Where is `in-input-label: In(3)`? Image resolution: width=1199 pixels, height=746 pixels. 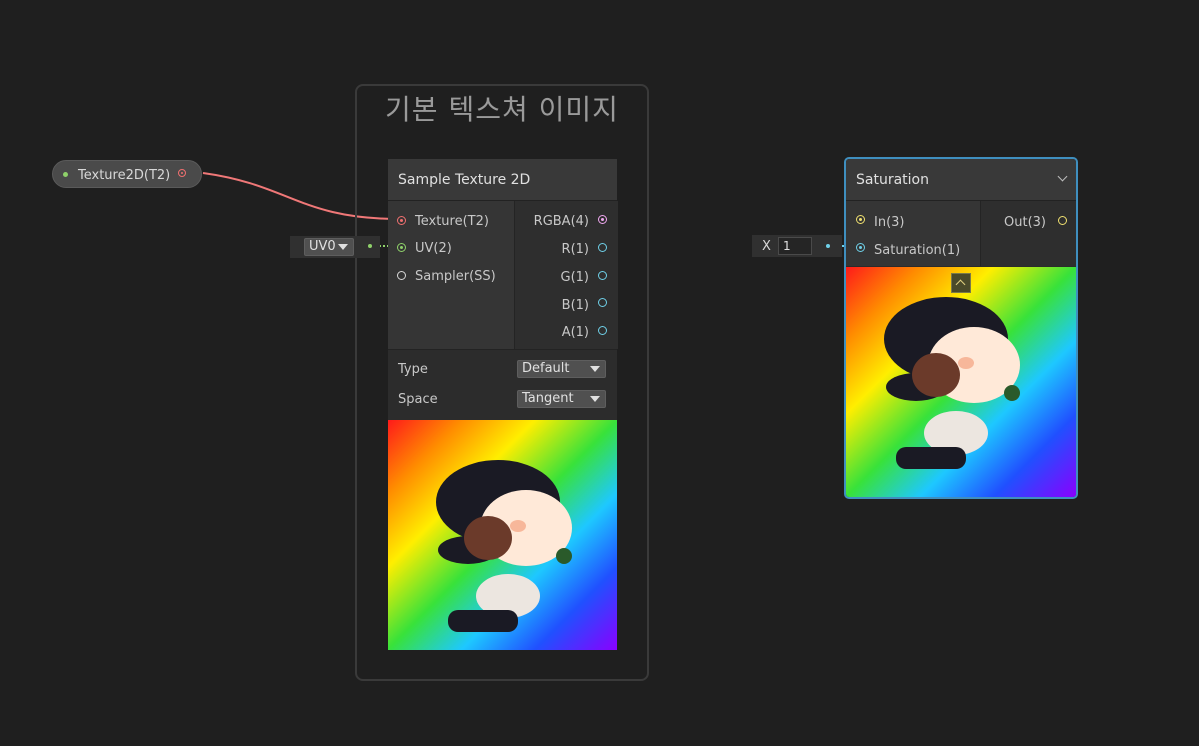
in-input-label: In(3) is located at coordinates (889, 222).